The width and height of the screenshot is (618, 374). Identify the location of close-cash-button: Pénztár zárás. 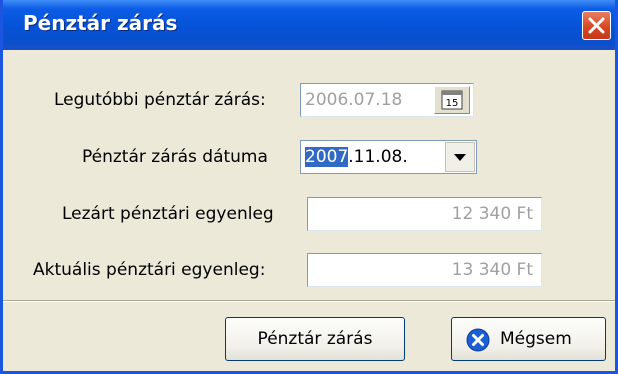
(315, 339).